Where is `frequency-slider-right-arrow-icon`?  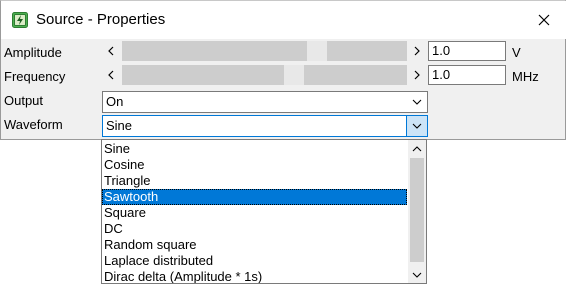 frequency-slider-right-arrow-icon is located at coordinates (417, 75).